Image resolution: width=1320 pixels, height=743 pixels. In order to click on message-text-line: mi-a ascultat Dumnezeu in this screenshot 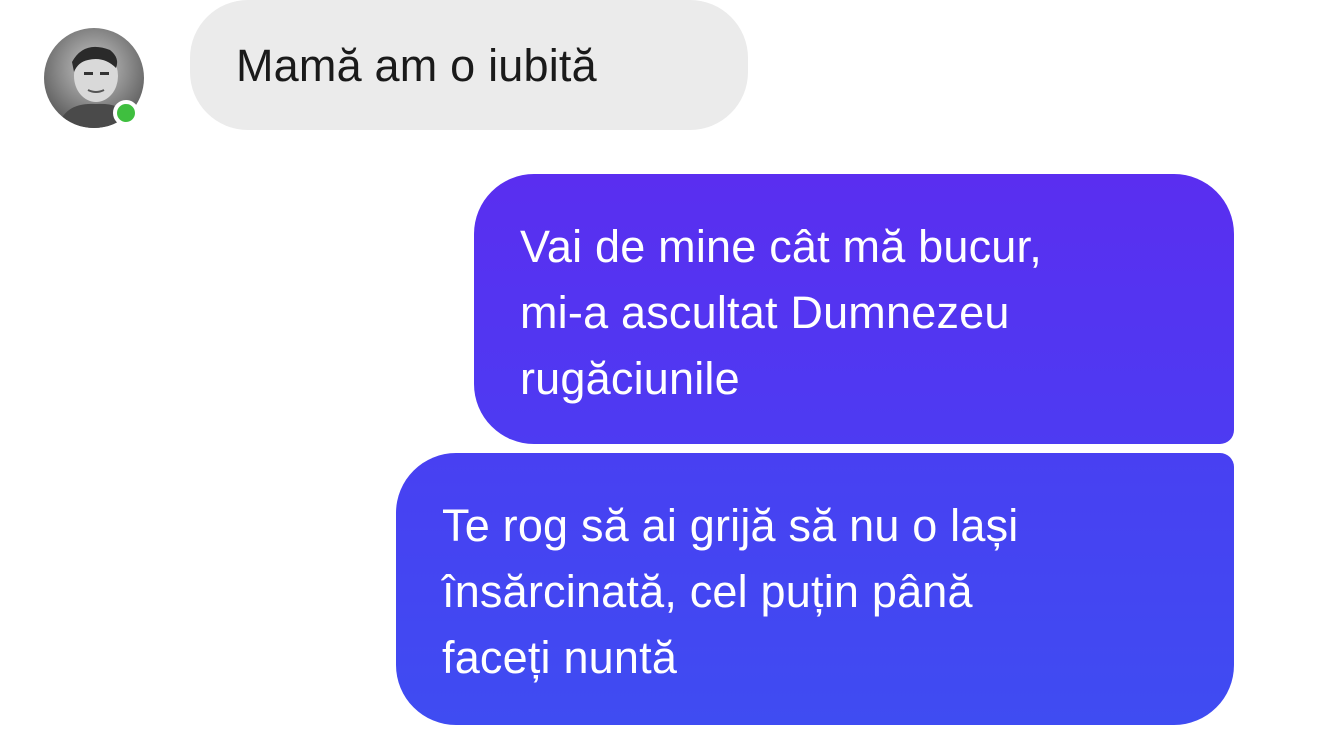, I will do `click(765, 312)`.